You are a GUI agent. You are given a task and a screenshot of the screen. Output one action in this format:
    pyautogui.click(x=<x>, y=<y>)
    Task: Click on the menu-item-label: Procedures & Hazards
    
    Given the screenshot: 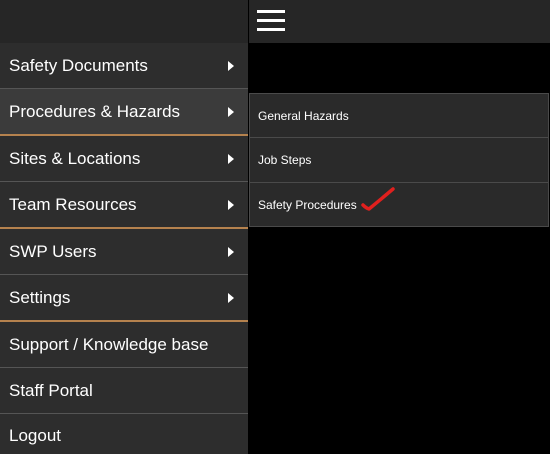 What is the action you would take?
    pyautogui.click(x=95, y=111)
    